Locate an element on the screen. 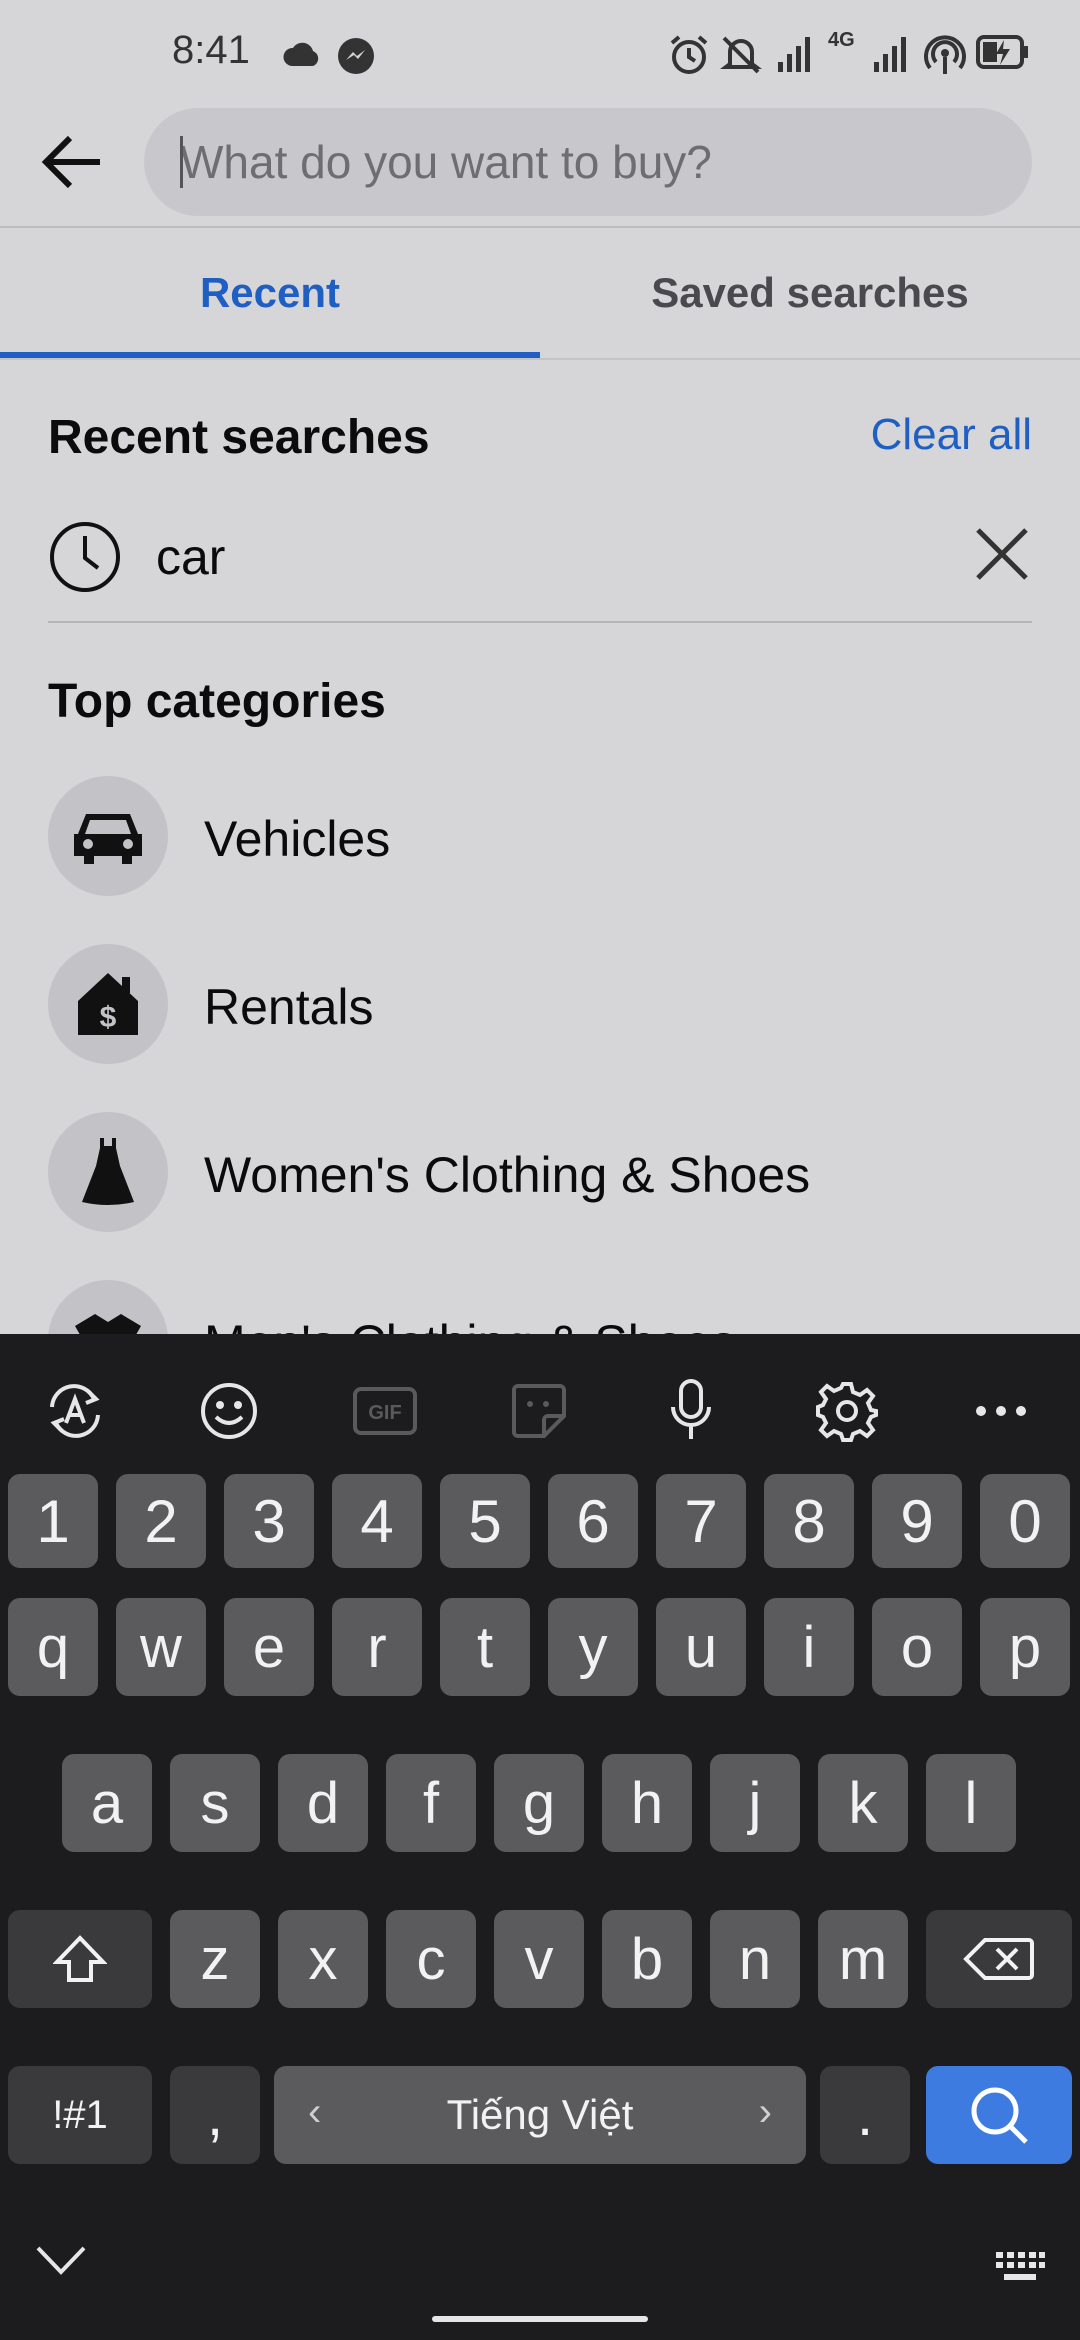 The image size is (1080, 2340). key-8: 8 is located at coordinates (809, 1521).